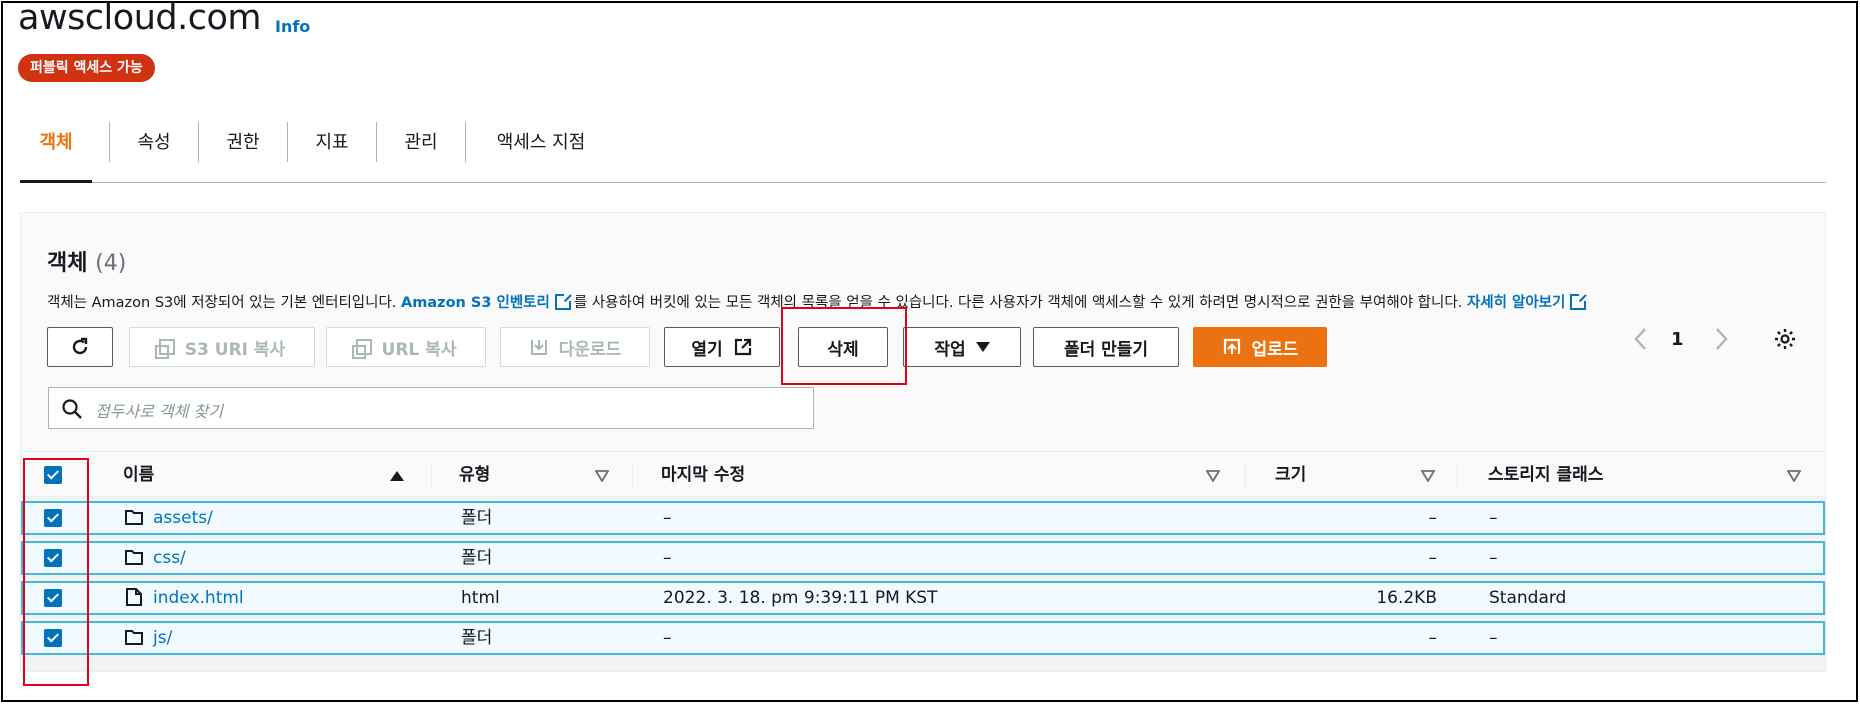 This screenshot has height=704, width=1860. Describe the element at coordinates (431, 408) in the screenshot. I see `search-input: 접두사로 객체 찾기` at that location.